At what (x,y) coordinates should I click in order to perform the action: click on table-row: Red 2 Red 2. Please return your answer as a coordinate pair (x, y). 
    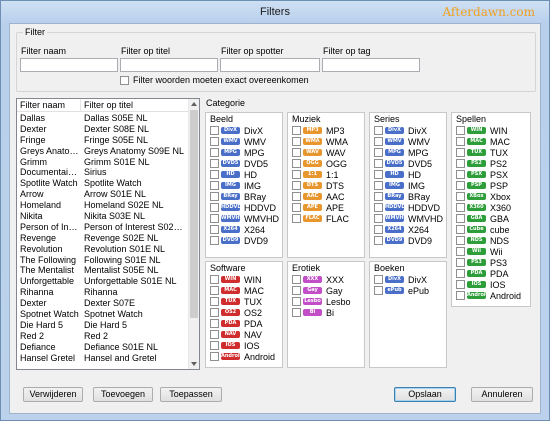
    Looking at the image, I should click on (103, 336).